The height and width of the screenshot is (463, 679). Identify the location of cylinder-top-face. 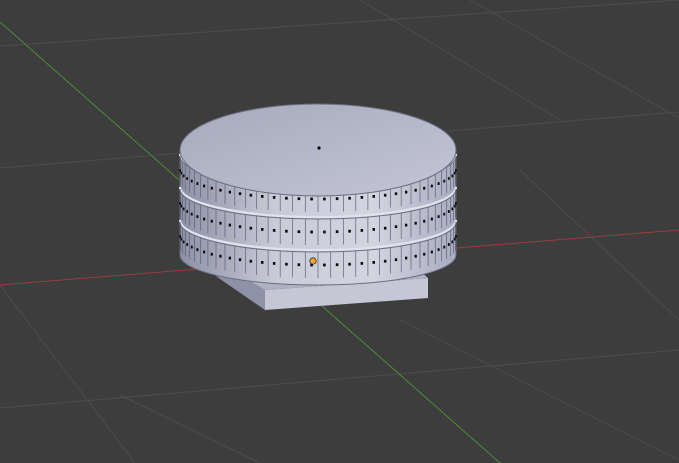
(318, 150).